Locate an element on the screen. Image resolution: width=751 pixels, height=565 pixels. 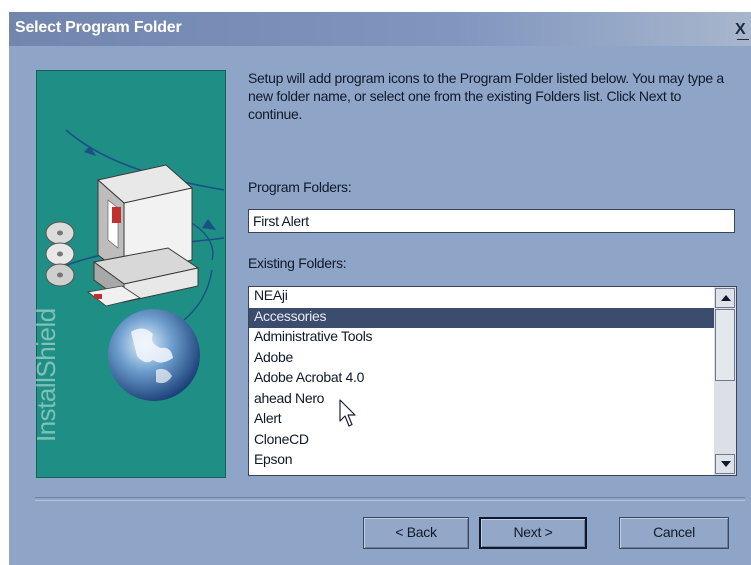
list-item-selected: Accessories is located at coordinates (482, 317).